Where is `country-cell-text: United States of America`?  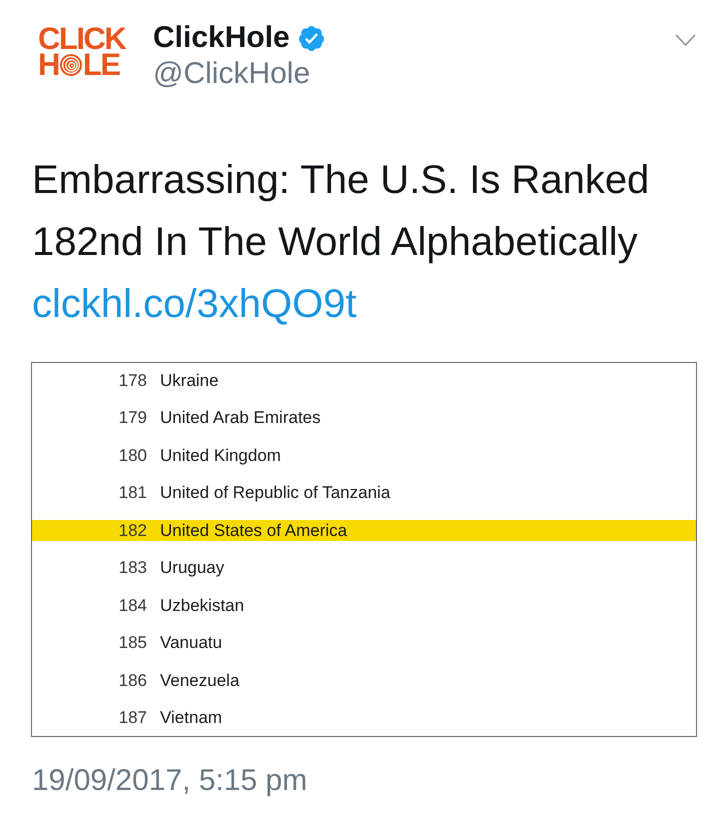 country-cell-text: United States of America is located at coordinates (254, 530).